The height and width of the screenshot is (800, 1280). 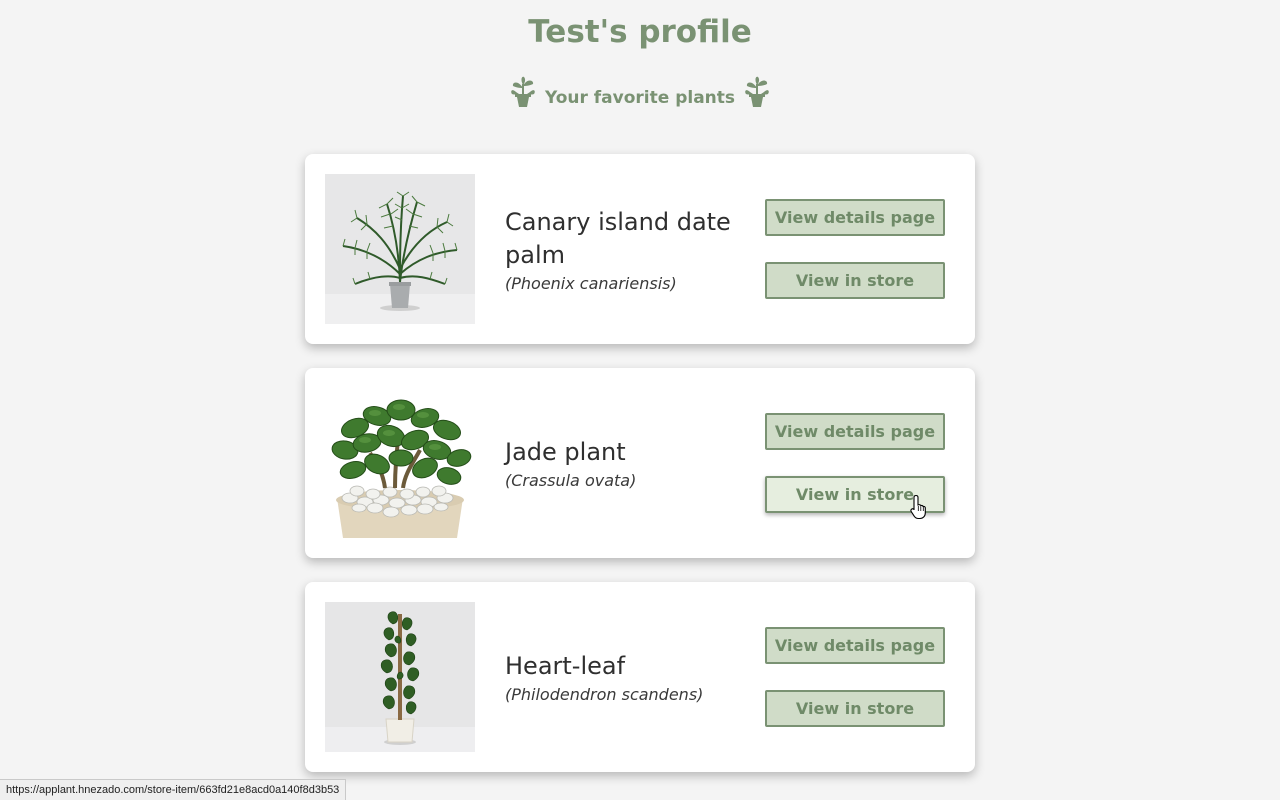 What do you see at coordinates (571, 480) in the screenshot?
I see `plant-scientific-name: (Crassula ovata)` at bounding box center [571, 480].